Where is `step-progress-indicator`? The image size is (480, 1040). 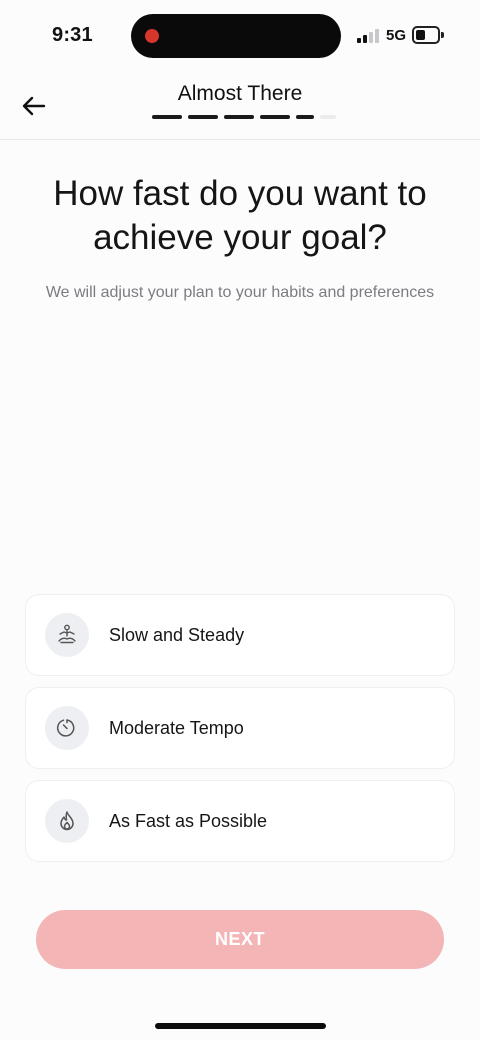
step-progress-indicator is located at coordinates (244, 117).